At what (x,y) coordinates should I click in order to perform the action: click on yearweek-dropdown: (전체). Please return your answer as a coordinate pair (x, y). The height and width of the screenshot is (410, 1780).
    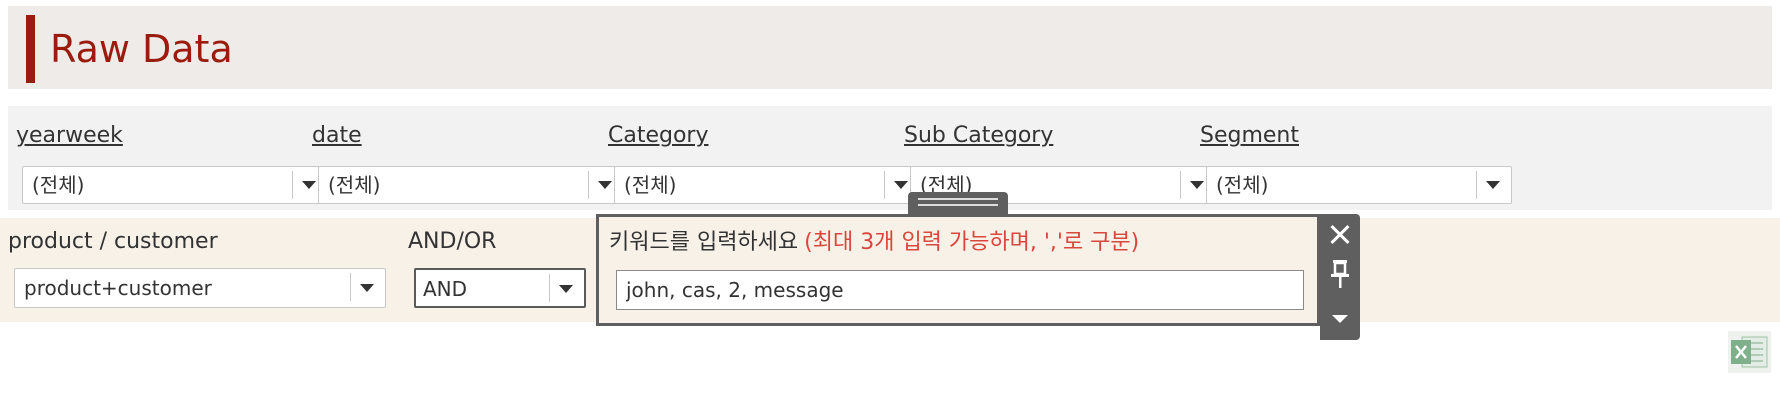
    Looking at the image, I should click on (175, 185).